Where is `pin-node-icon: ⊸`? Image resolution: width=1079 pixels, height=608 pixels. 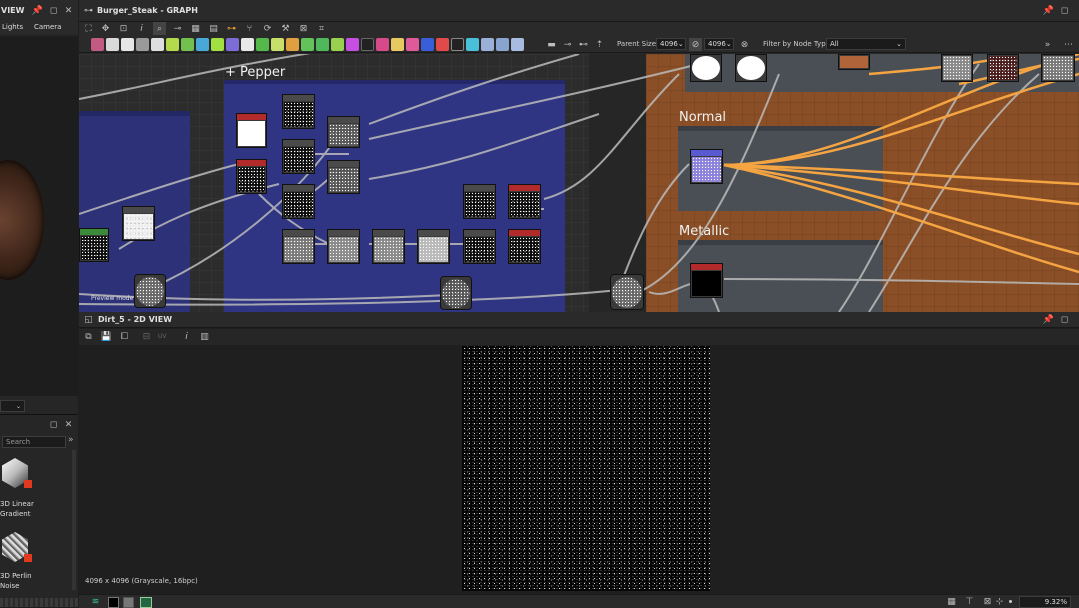 pin-node-icon: ⊸ is located at coordinates (567, 44).